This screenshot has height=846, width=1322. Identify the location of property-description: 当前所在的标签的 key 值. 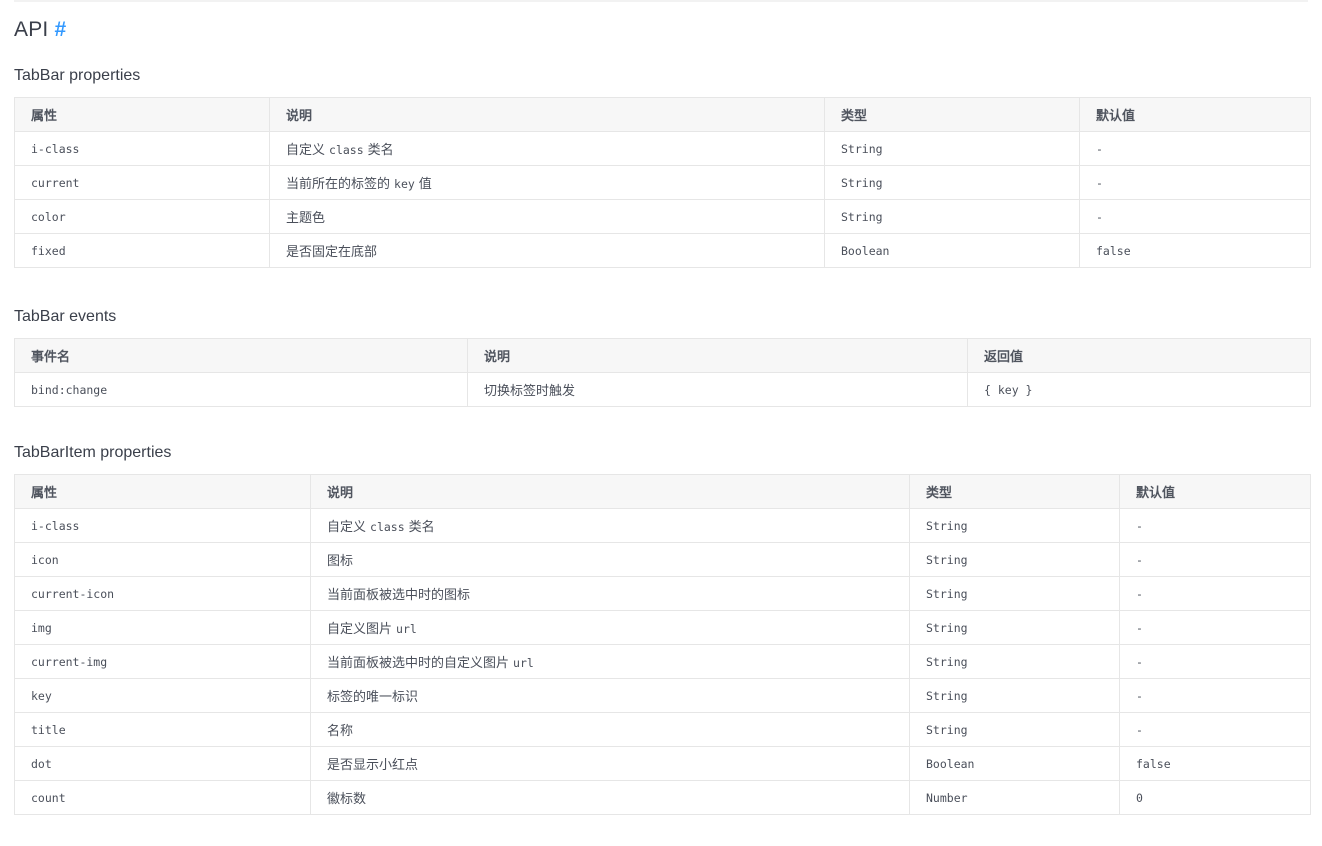
(547, 182).